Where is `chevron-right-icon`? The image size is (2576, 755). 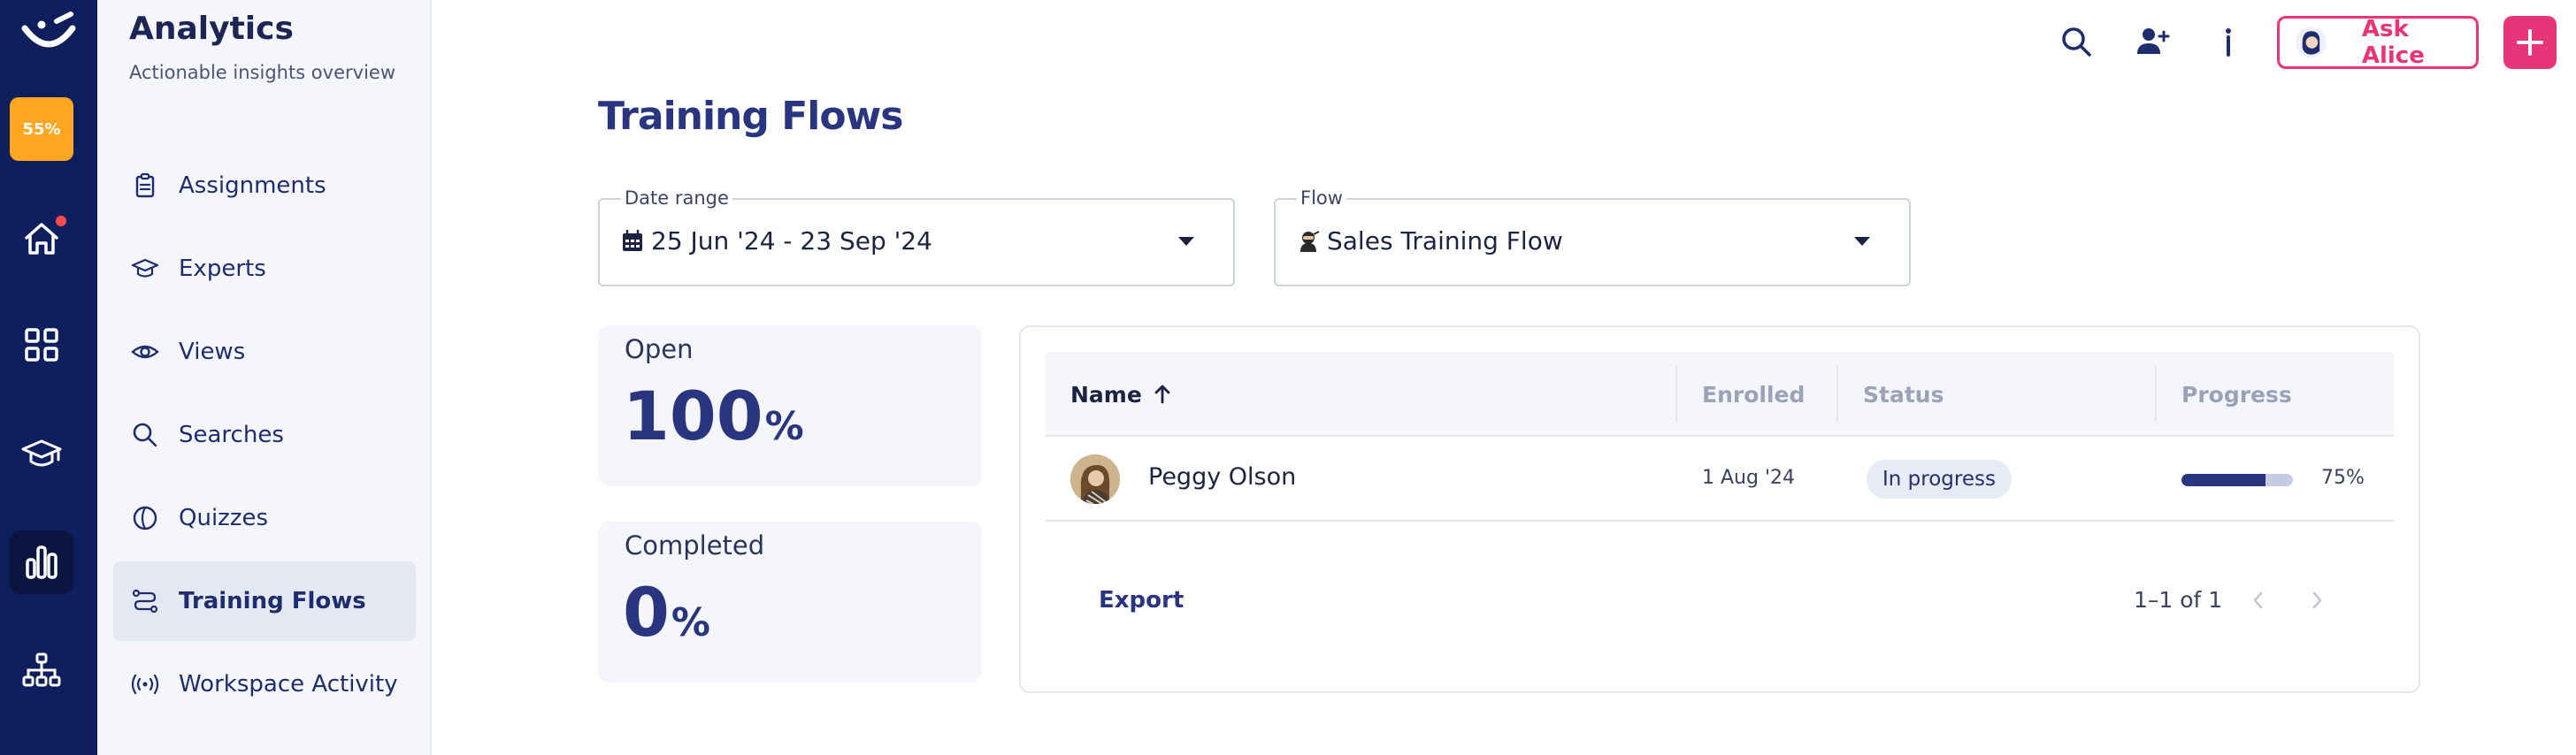
chevron-right-icon is located at coordinates (2317, 600).